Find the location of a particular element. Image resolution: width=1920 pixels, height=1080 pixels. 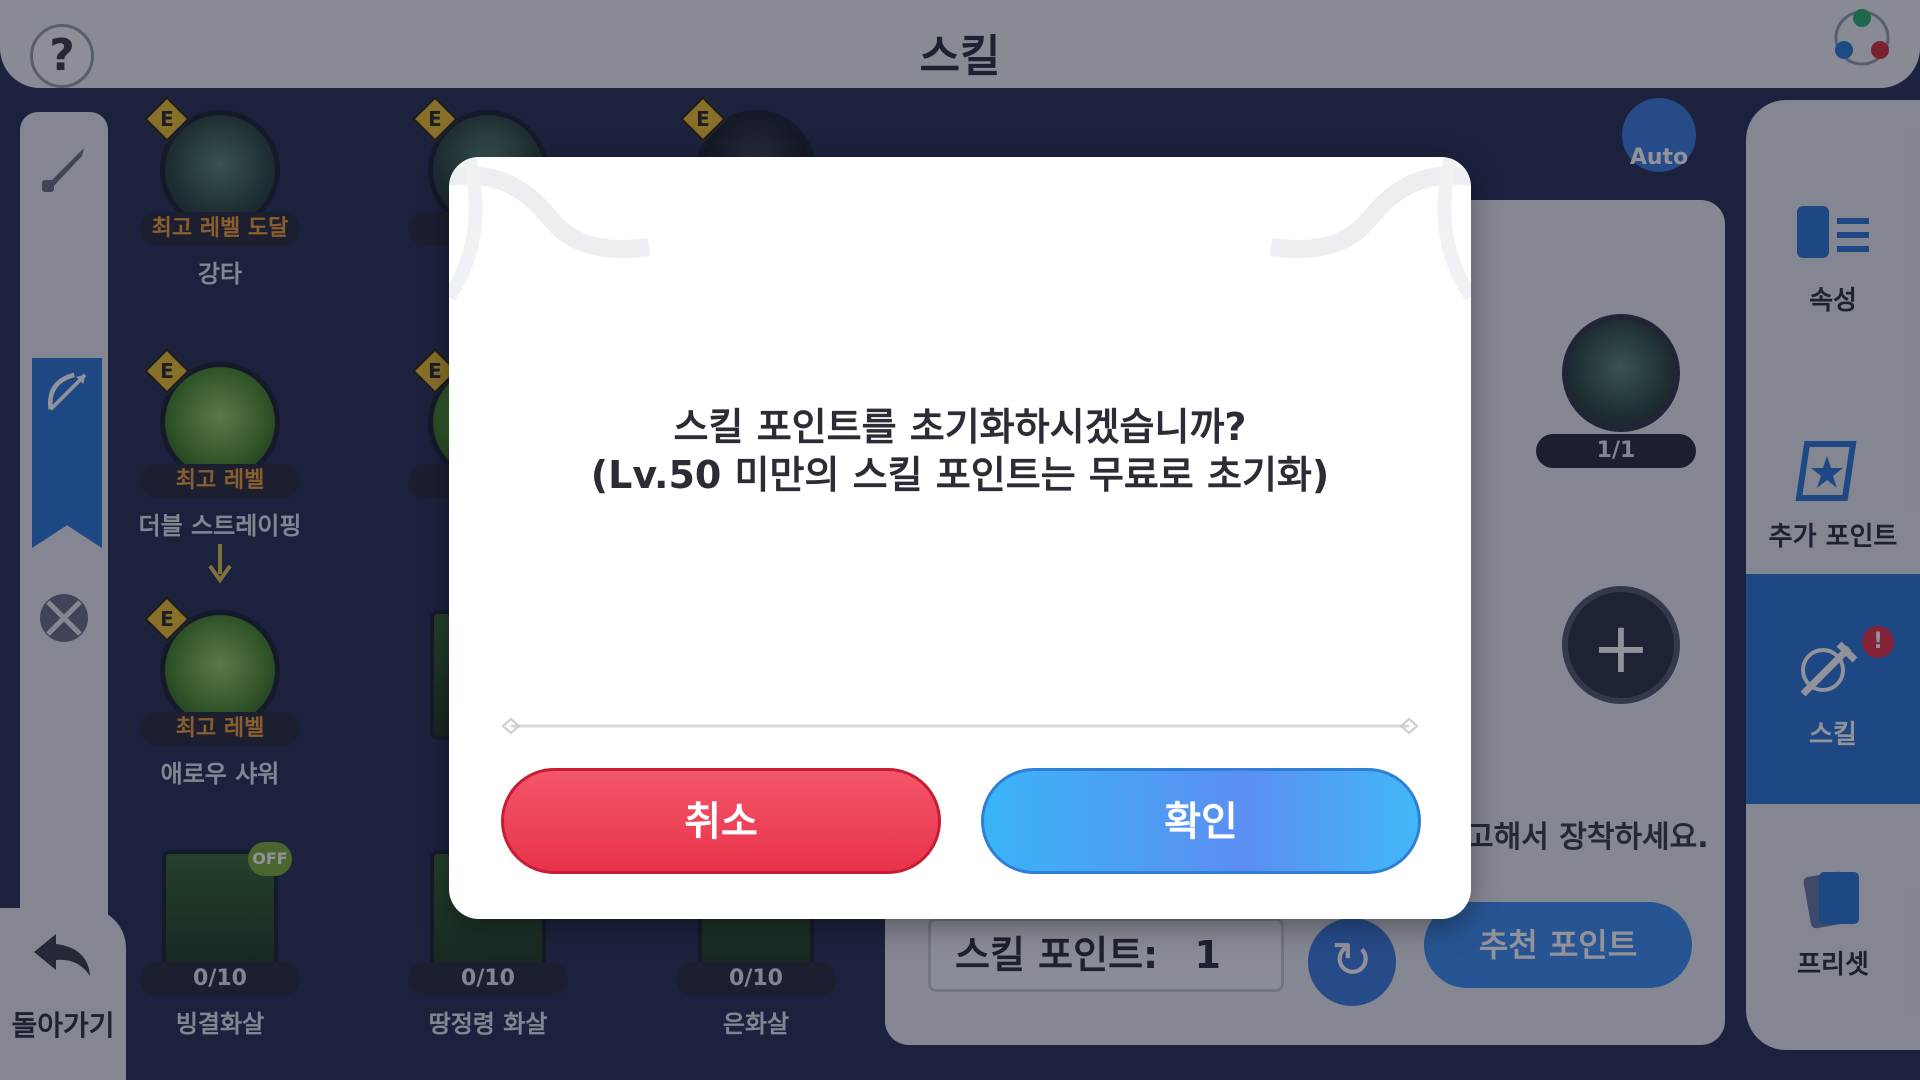

cancel-button: 취소 is located at coordinates (721, 821).